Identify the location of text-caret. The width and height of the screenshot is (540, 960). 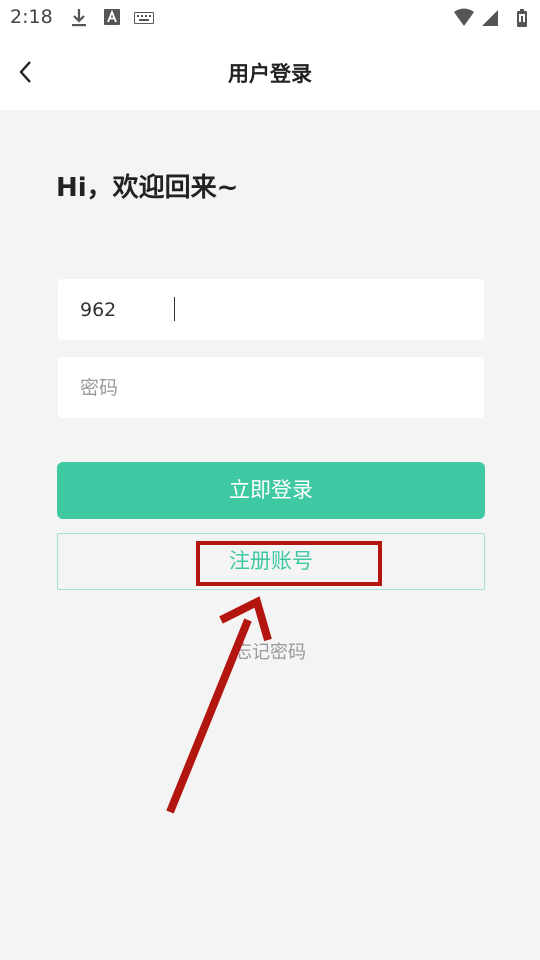
(174, 309).